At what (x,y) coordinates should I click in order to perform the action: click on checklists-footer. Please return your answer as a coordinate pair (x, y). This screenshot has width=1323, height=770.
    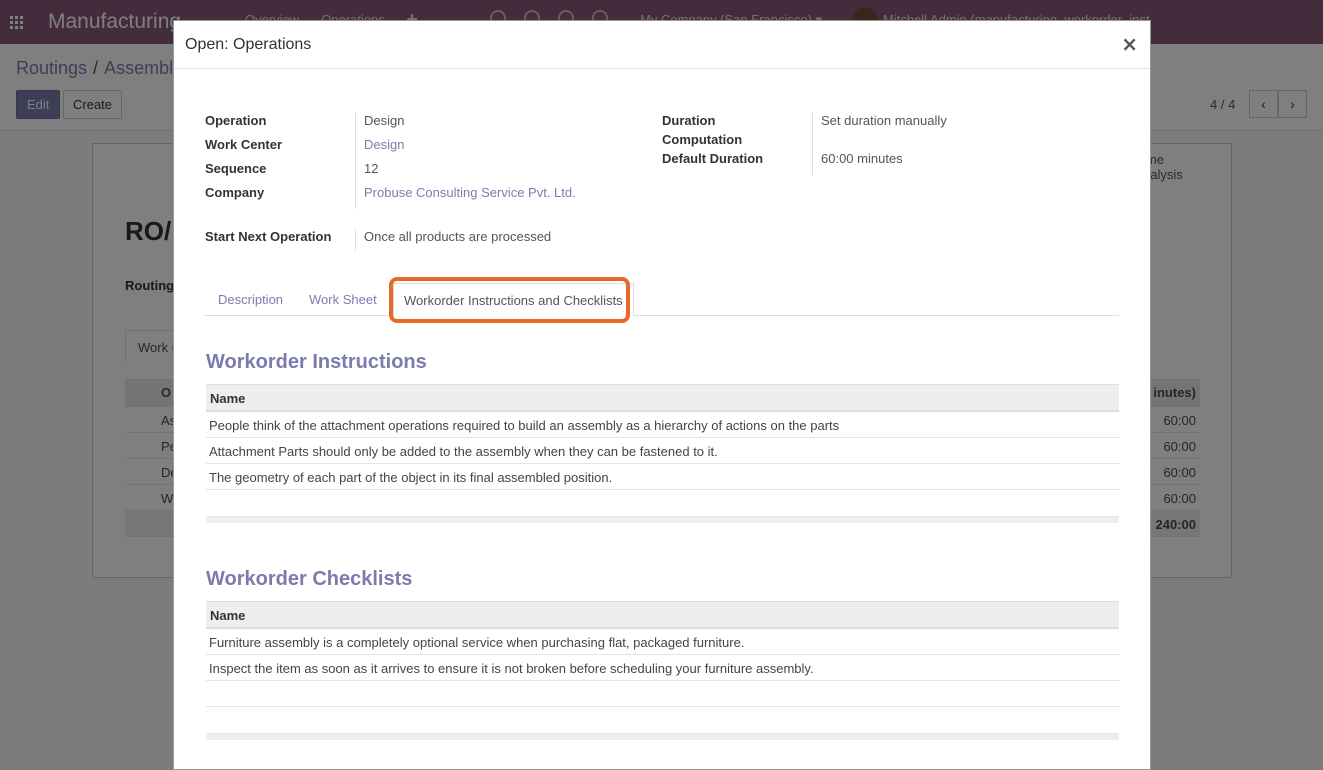
    Looking at the image, I should click on (662, 736).